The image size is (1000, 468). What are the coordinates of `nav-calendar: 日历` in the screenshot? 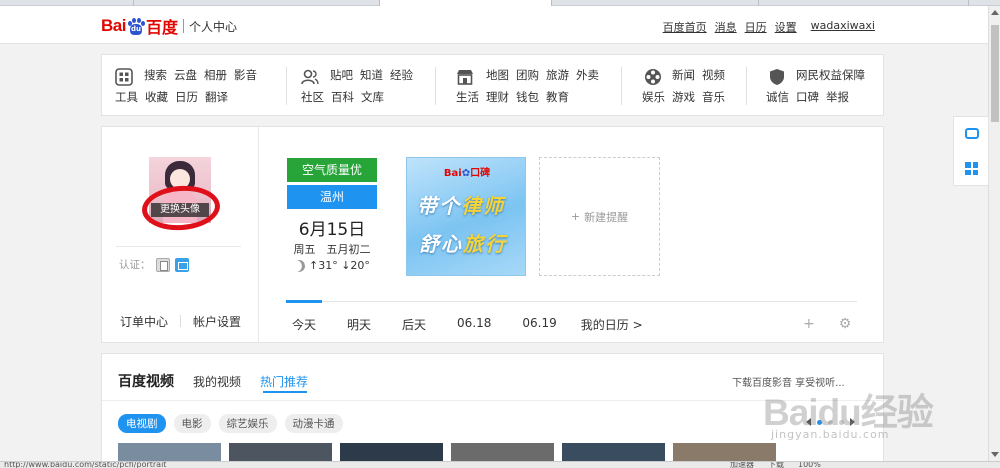 It's located at (186, 97).